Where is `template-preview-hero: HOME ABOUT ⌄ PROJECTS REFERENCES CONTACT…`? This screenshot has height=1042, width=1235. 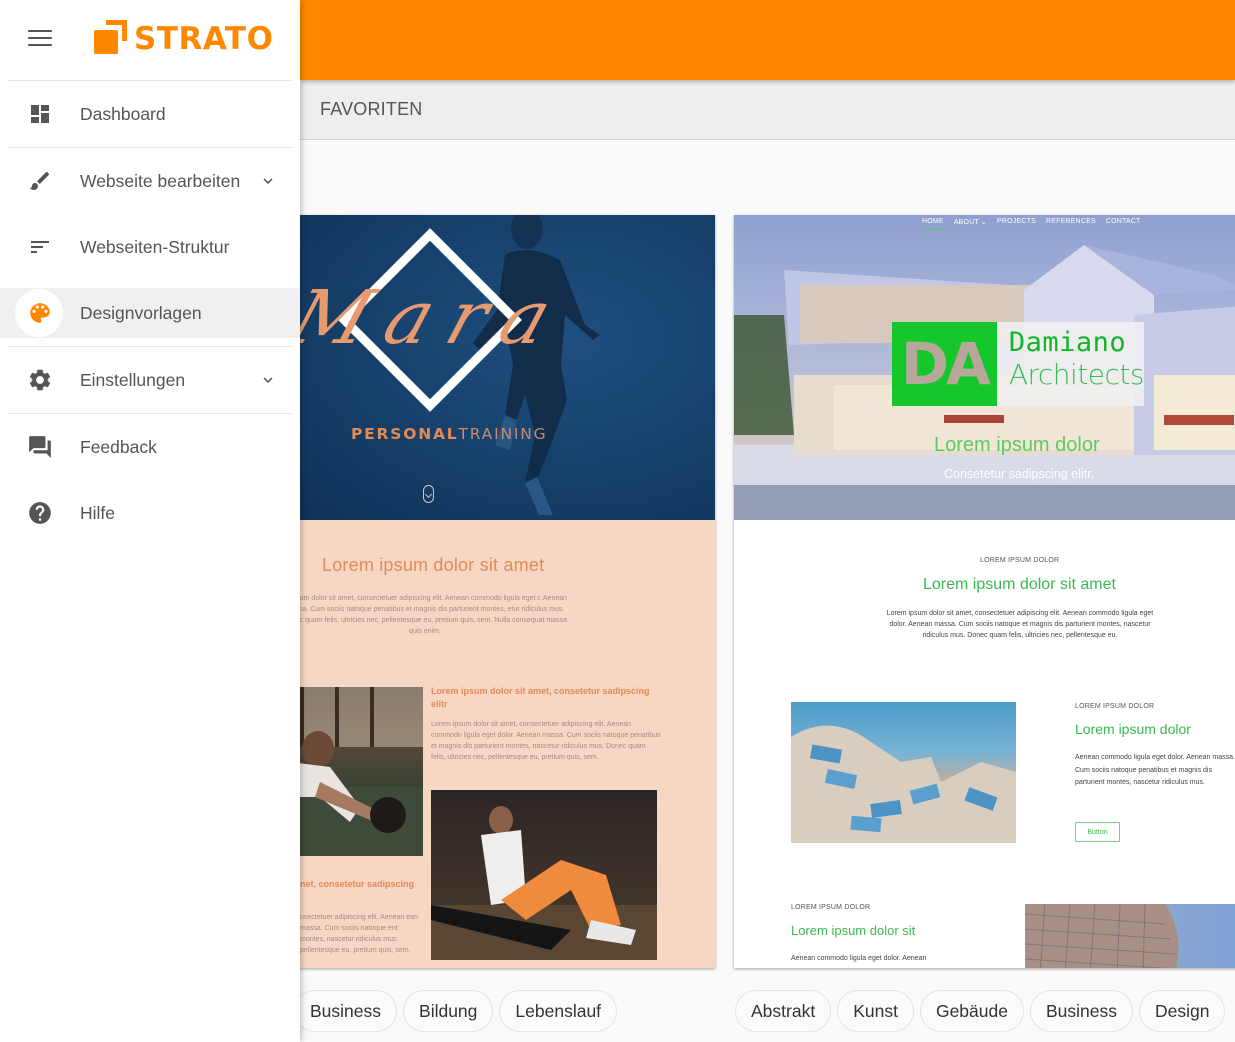
template-preview-hero: HOME ABOUT ⌄ PROJECTS REFERENCES CONTACT… is located at coordinates (984, 367).